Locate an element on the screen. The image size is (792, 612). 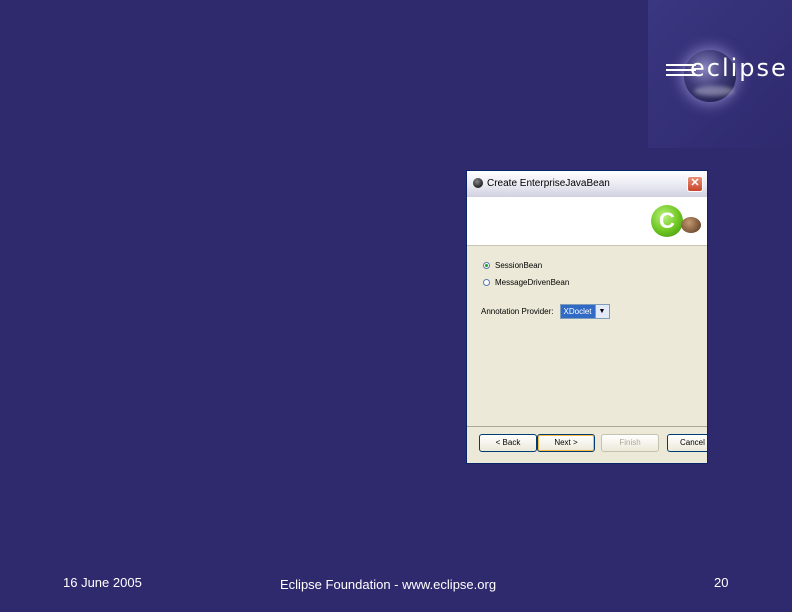
finish-button: Finish is located at coordinates (630, 443).